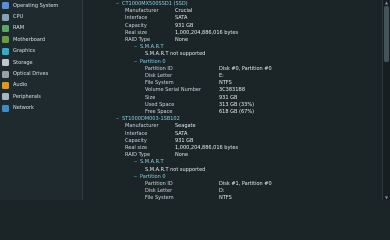  Describe the element at coordinates (152, 162) in the screenshot. I see `tree-node-label: S.M.A.R.T` at that location.